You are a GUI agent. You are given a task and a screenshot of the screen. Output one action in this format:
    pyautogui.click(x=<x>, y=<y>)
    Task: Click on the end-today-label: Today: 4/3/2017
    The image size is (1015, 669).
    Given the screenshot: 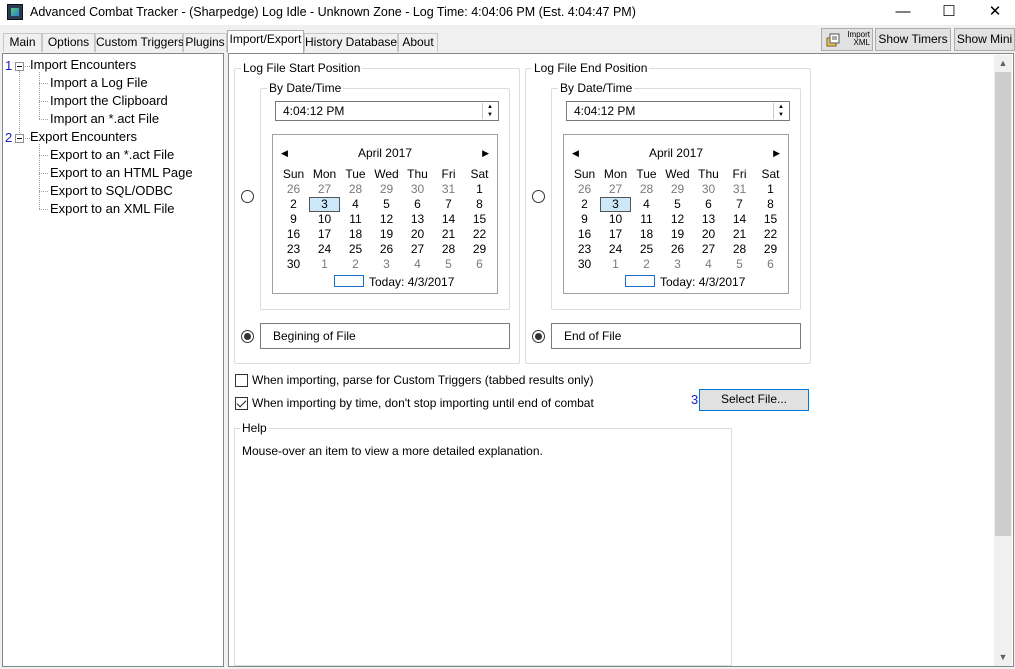 What is the action you would take?
    pyautogui.click(x=702, y=282)
    